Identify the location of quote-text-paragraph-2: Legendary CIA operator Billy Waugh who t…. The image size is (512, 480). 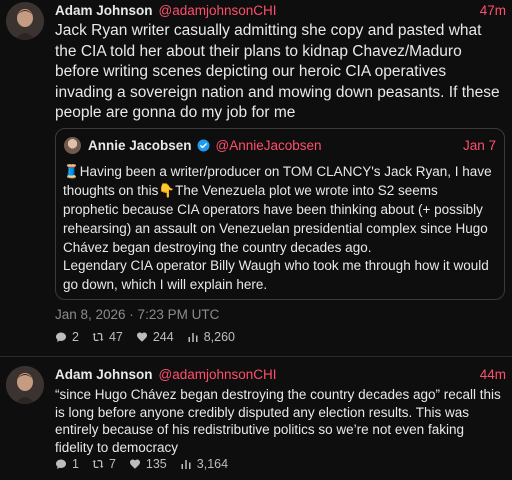
(278, 275).